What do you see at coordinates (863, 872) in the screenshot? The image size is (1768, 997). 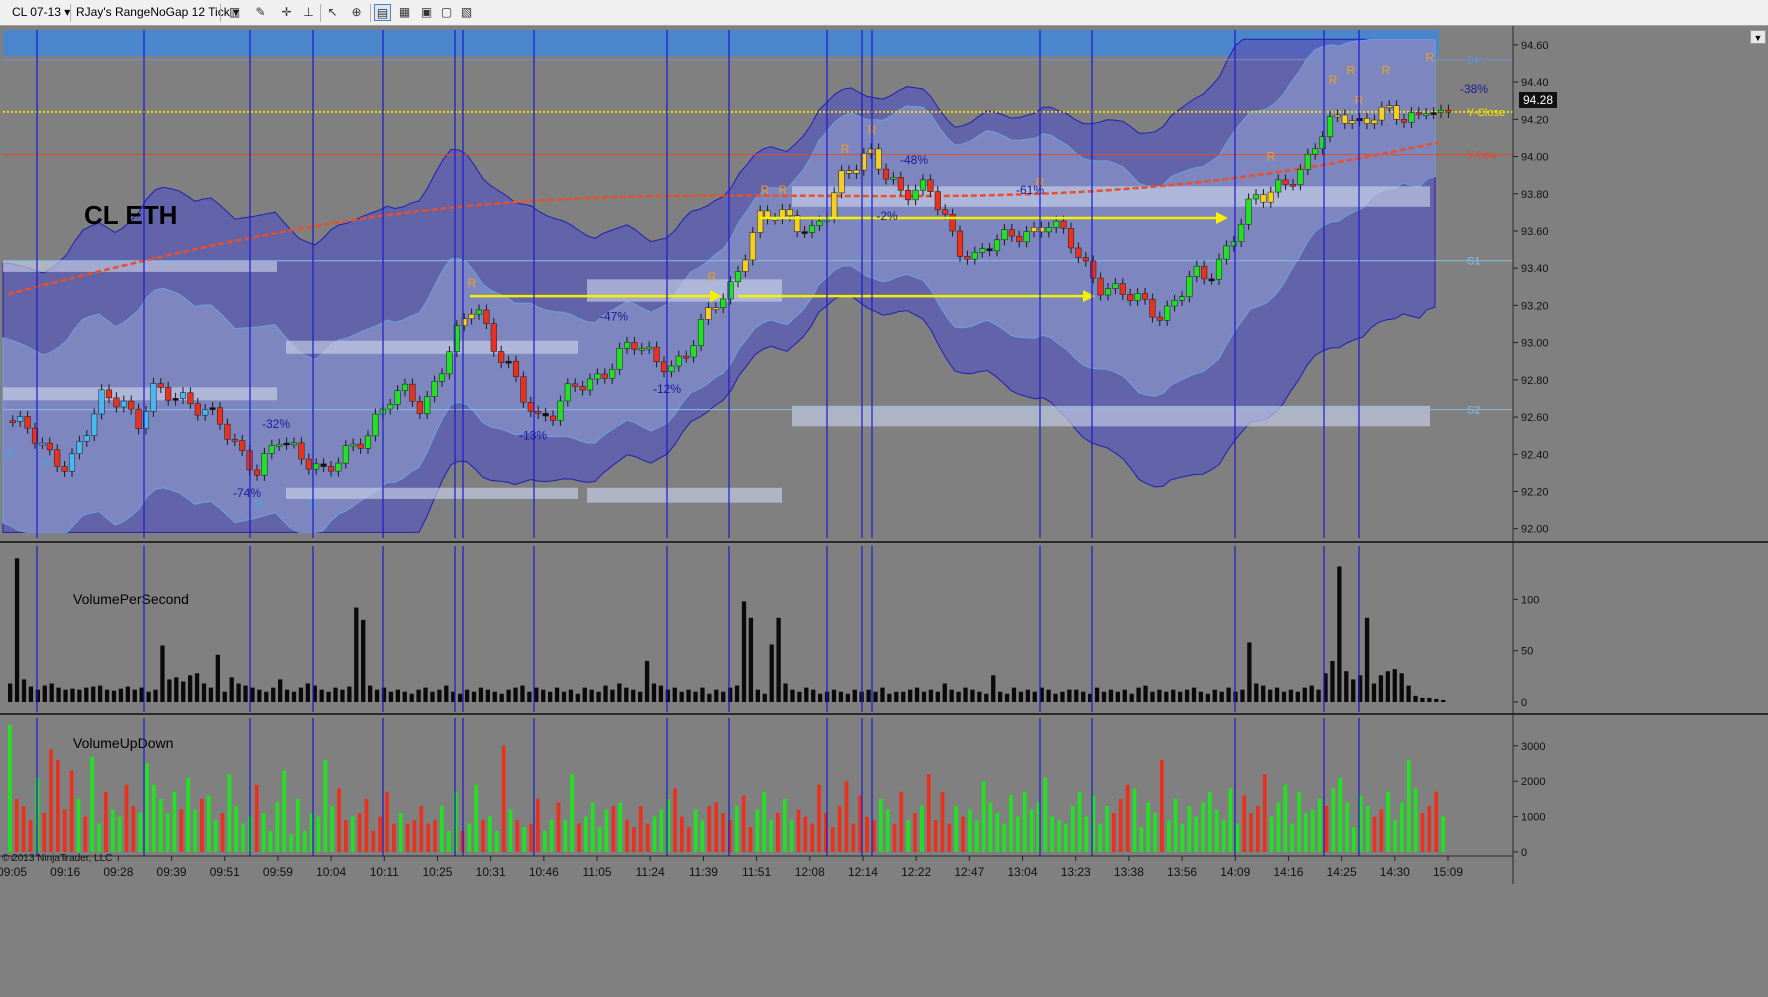 I see `time-tick-label: 12:14` at bounding box center [863, 872].